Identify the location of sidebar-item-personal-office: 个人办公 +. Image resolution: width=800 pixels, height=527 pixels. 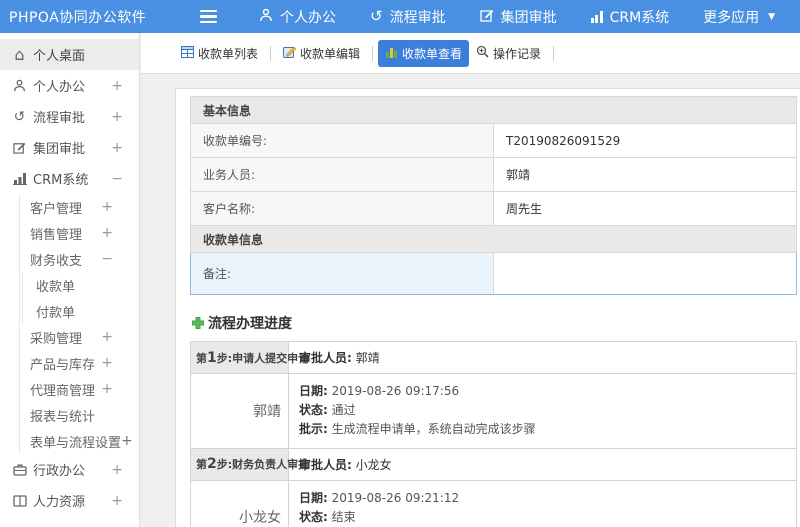
(69, 85).